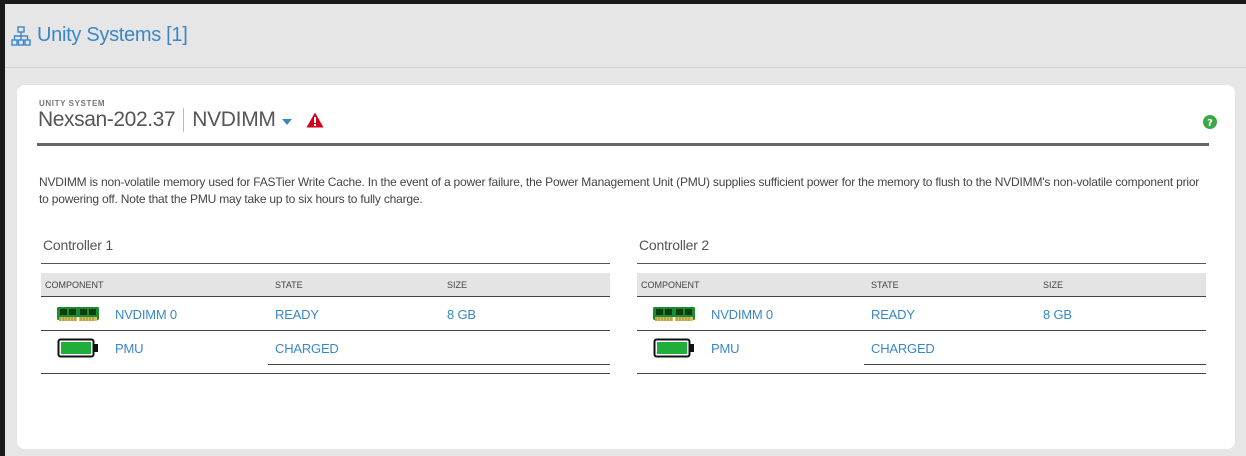  What do you see at coordinates (623, 144) in the screenshot?
I see `header-rule` at bounding box center [623, 144].